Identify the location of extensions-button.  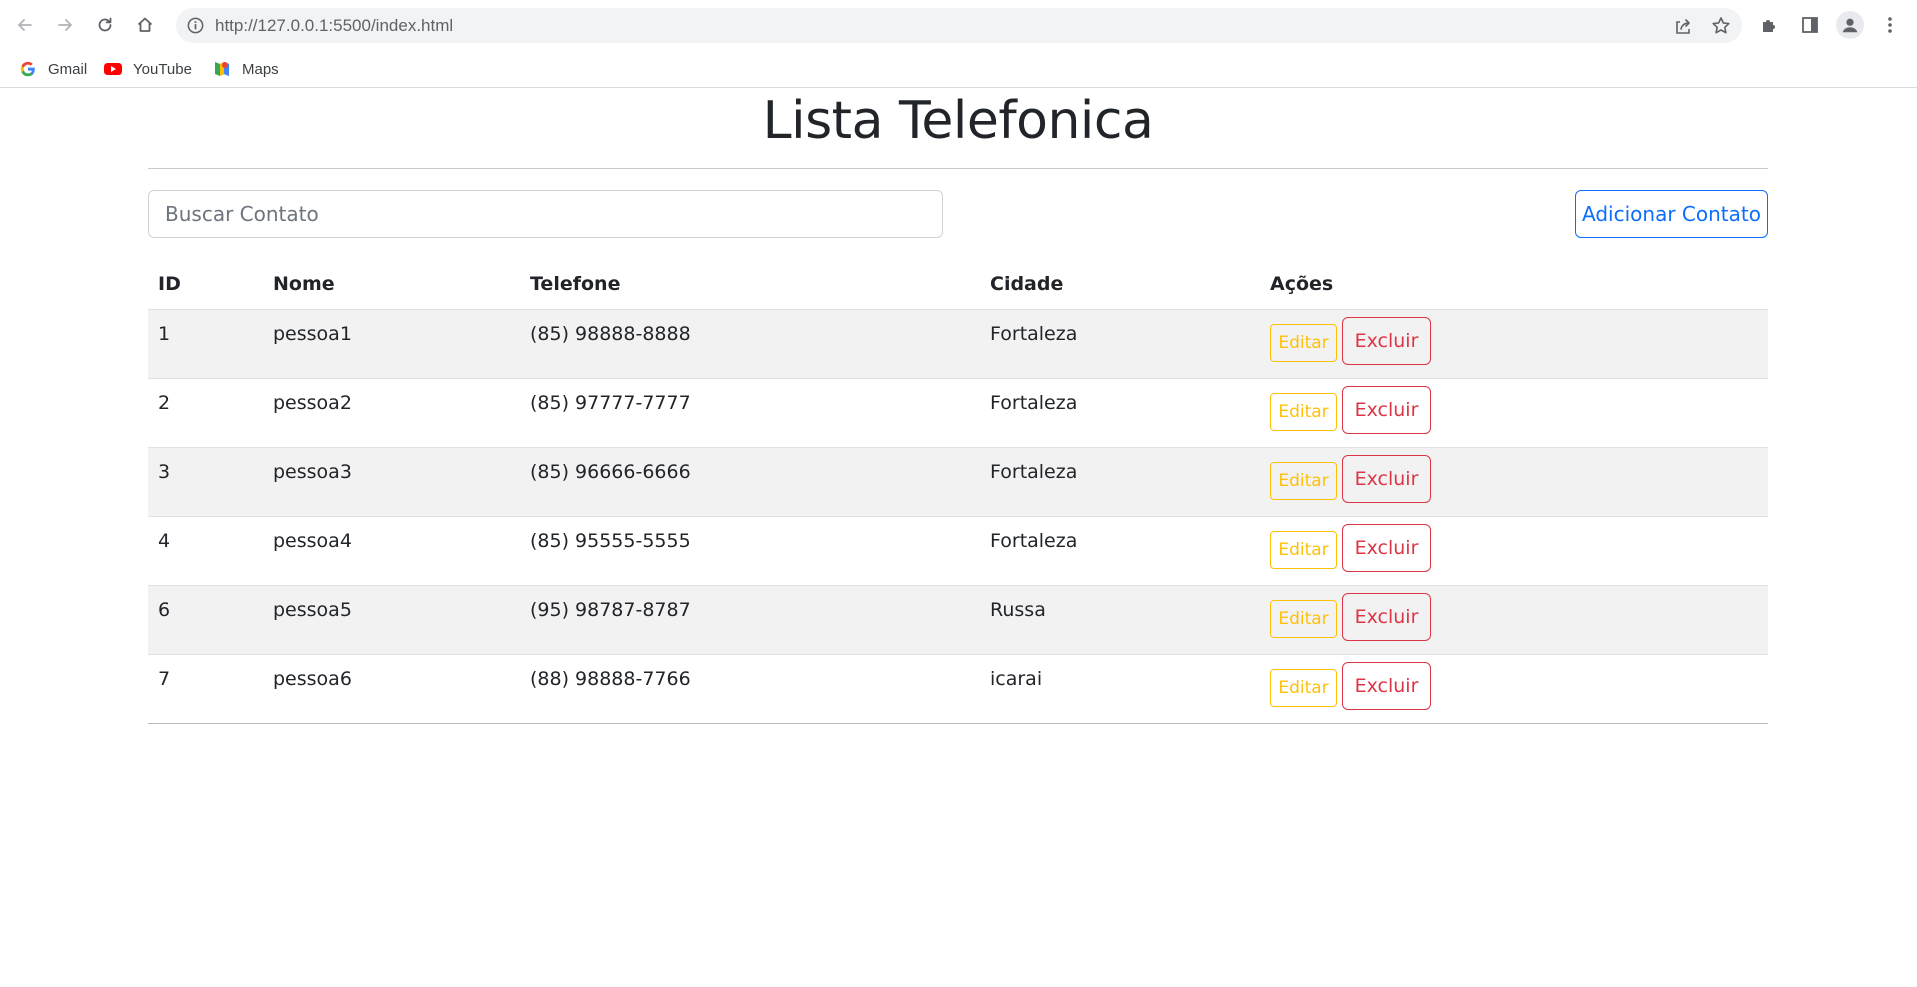
(1770, 25).